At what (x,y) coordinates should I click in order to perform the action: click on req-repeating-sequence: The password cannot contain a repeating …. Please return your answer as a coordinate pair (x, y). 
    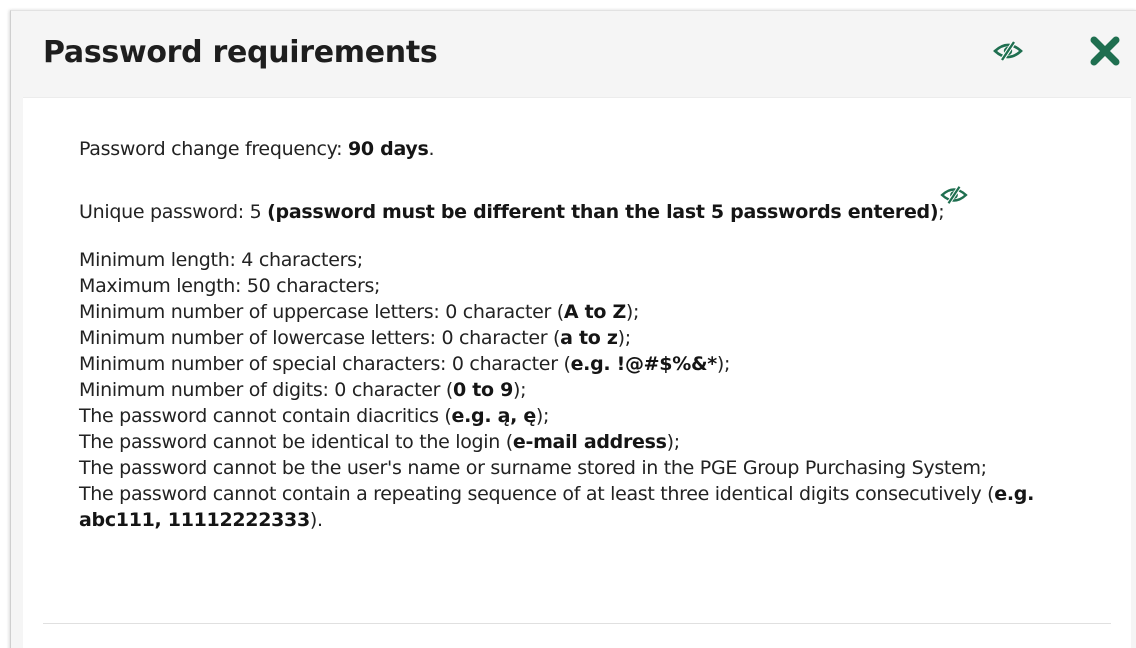
    Looking at the image, I should click on (557, 507).